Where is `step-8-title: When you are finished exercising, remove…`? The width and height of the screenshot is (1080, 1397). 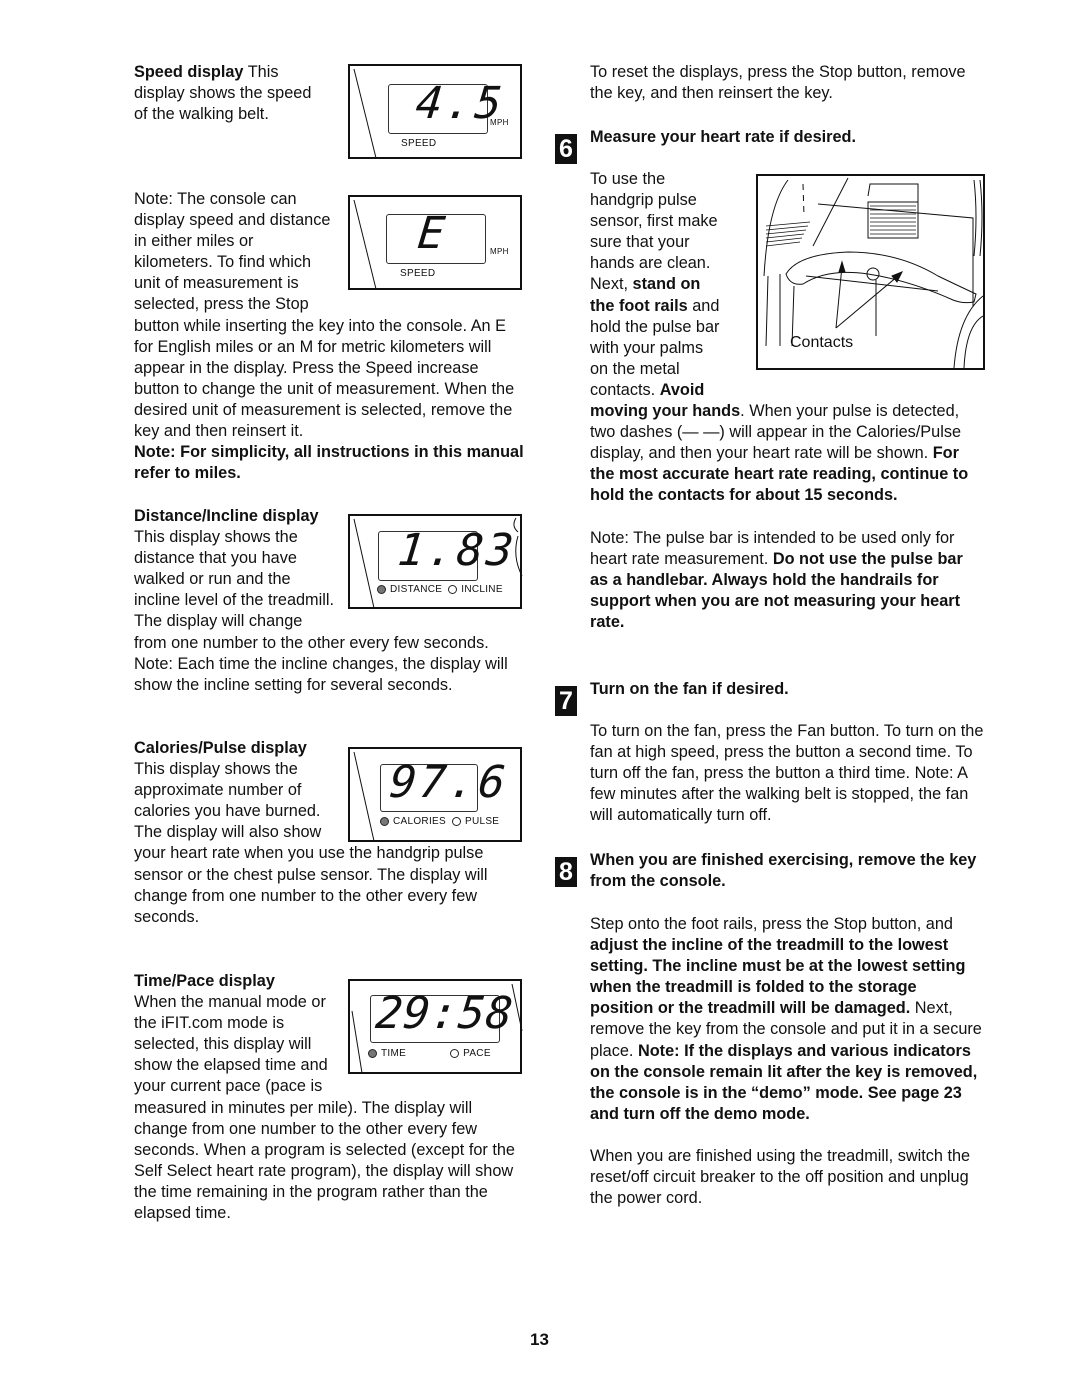
step-8-title: When you are finished exercising, remove… is located at coordinates (783, 871).